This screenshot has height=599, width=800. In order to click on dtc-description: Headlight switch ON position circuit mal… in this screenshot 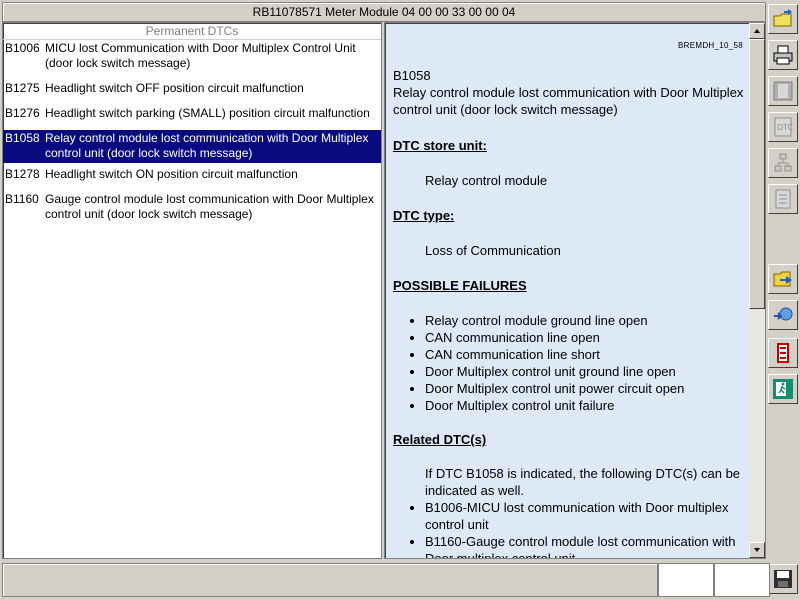, I will do `click(171, 174)`.